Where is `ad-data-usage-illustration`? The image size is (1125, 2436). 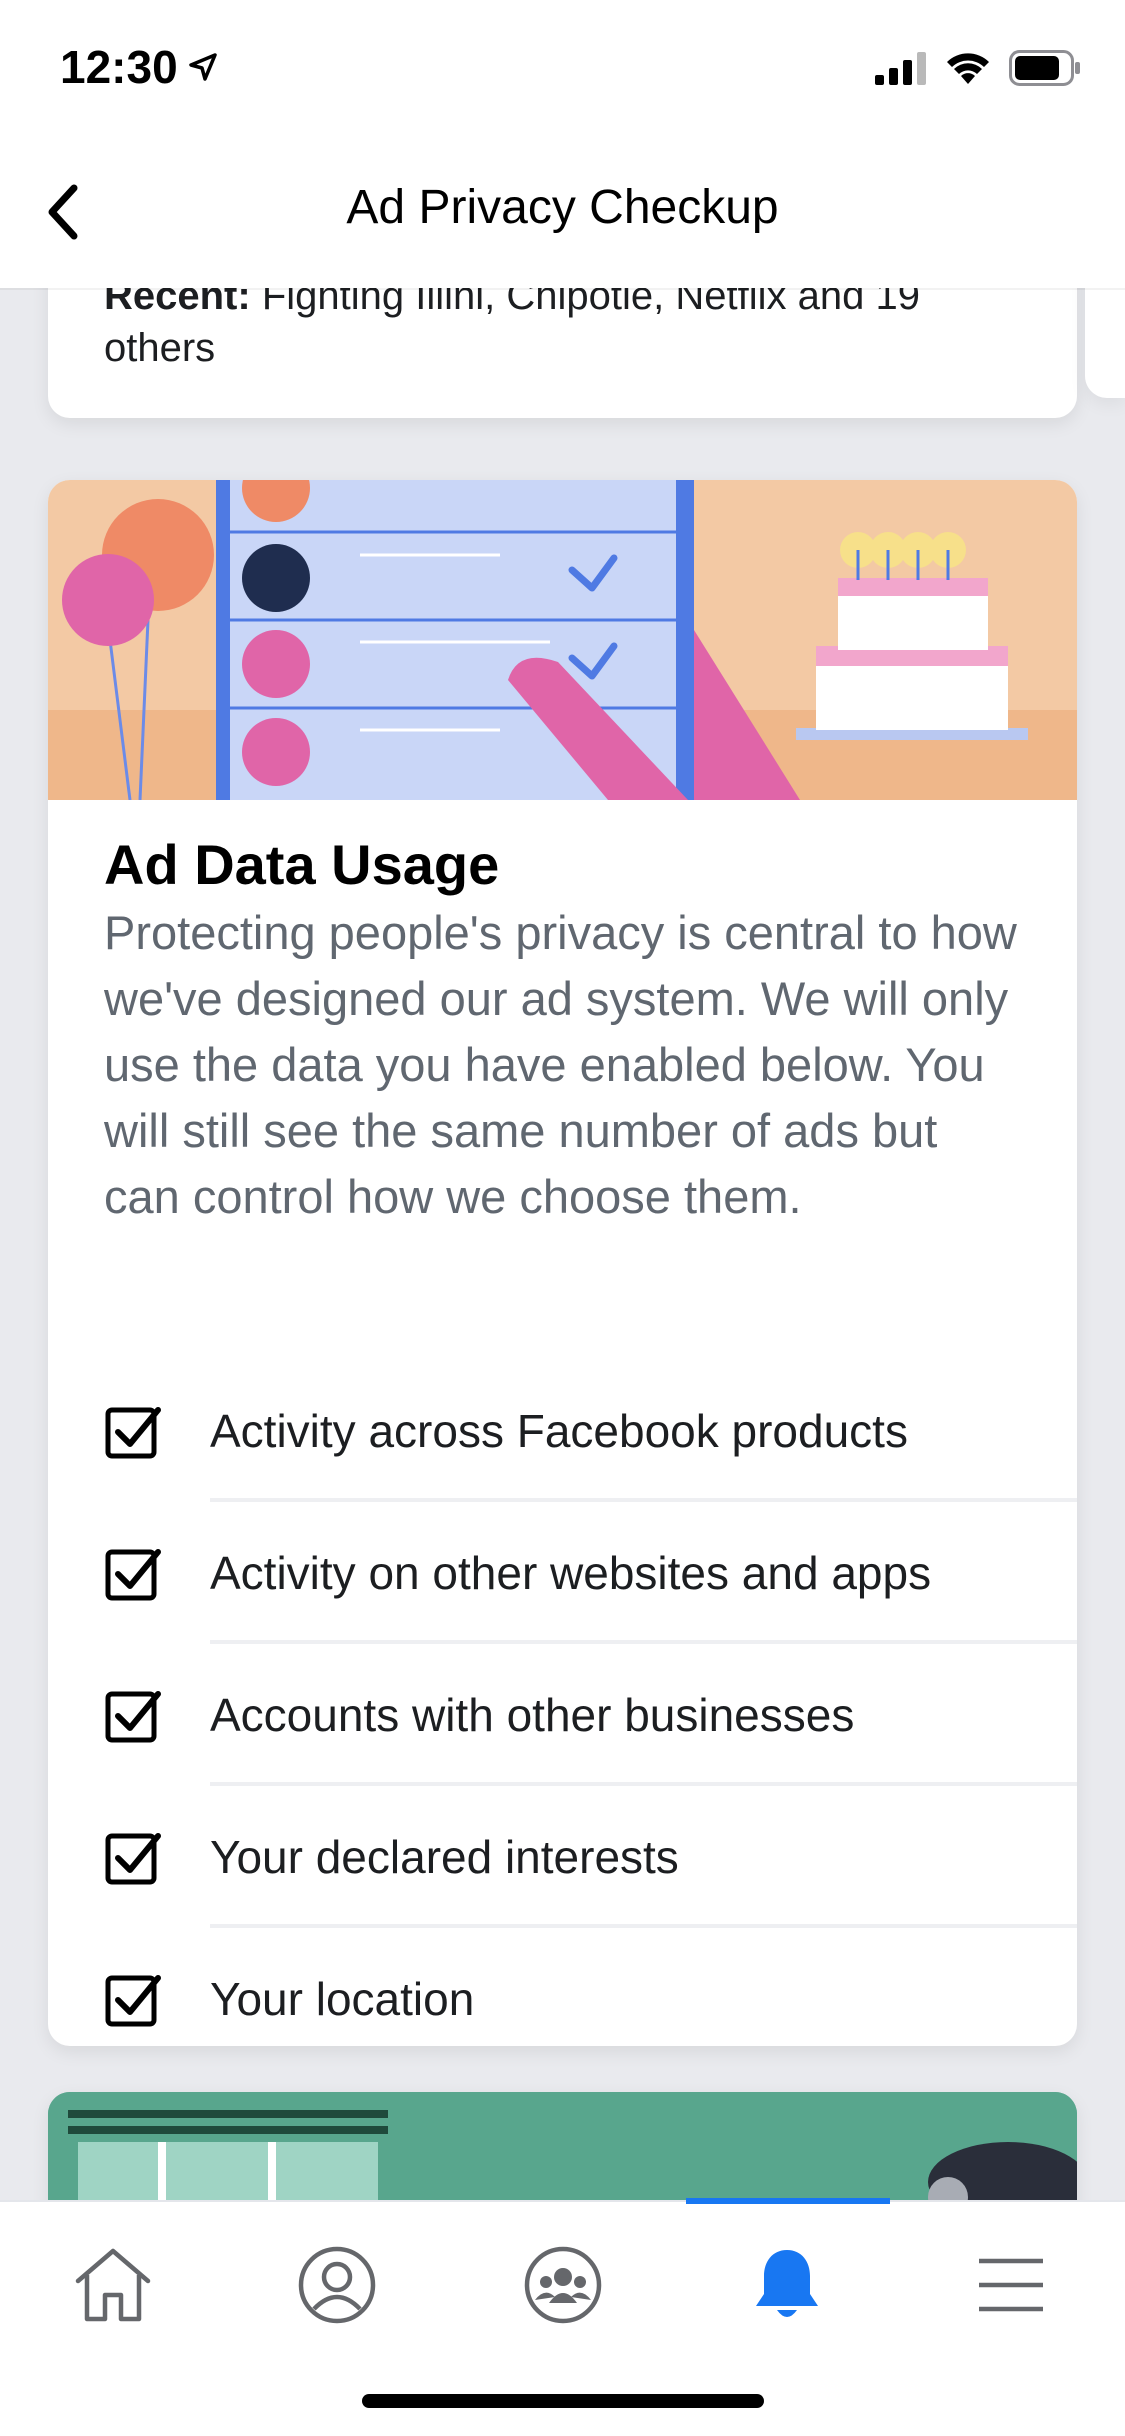
ad-data-usage-illustration is located at coordinates (562, 640).